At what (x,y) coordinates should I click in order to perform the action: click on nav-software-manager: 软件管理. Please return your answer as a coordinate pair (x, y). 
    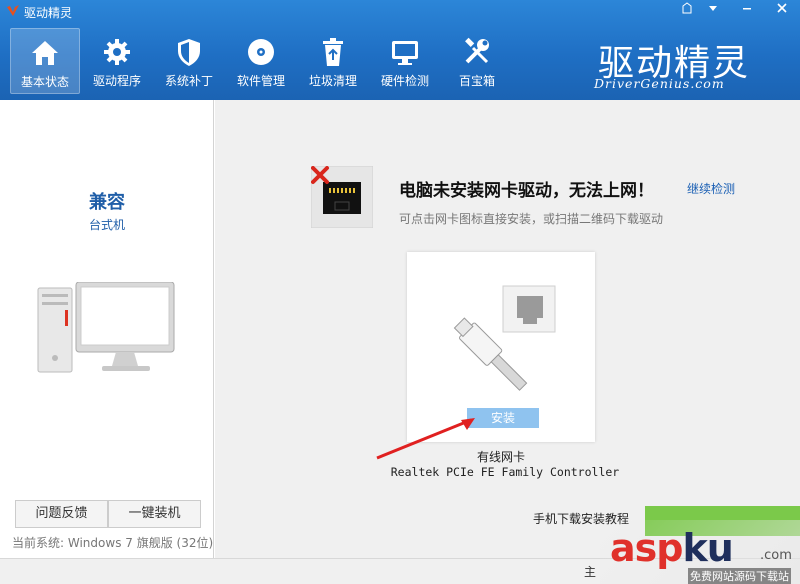
    Looking at the image, I should click on (261, 61).